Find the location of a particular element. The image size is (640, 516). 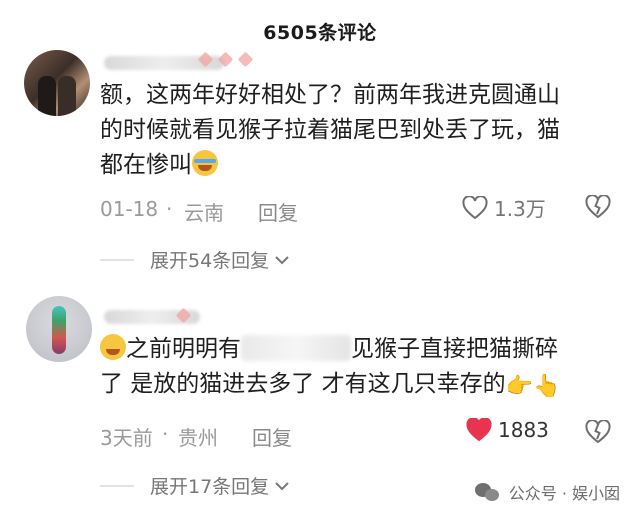

comment-line: 的时候就看见猴子拉着猫尾巴到处丢了玩，猫 is located at coordinates (330, 130).